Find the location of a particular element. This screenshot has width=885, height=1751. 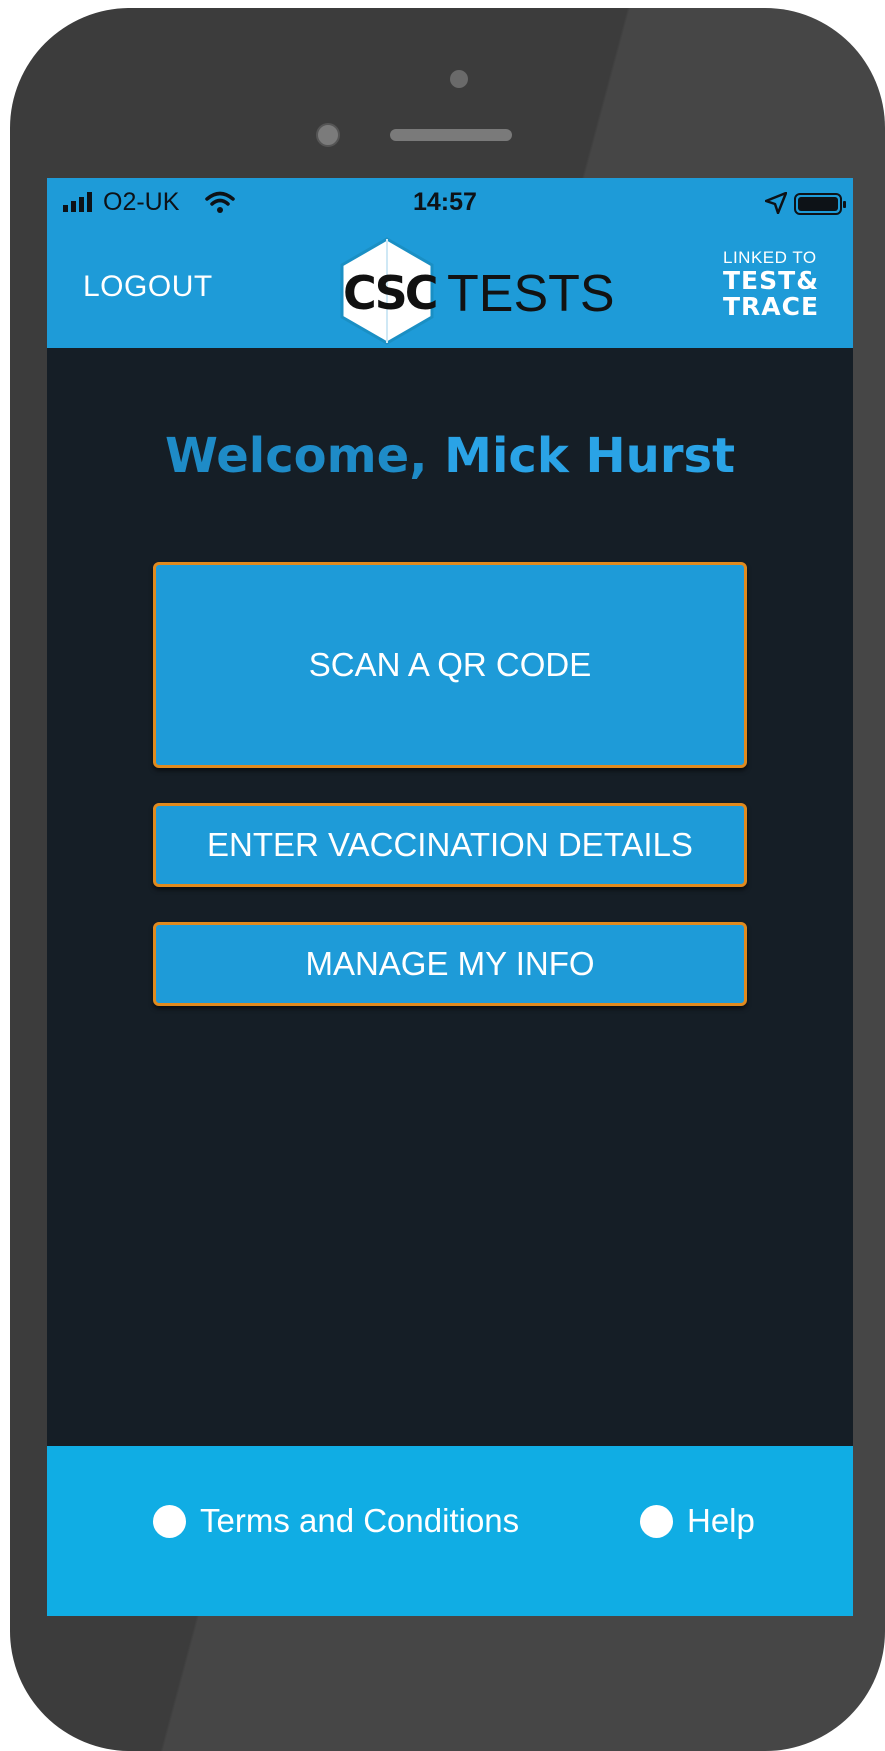

enter-vaccination-details-button: ENTER VACCINATION DETAILS is located at coordinates (450, 845).